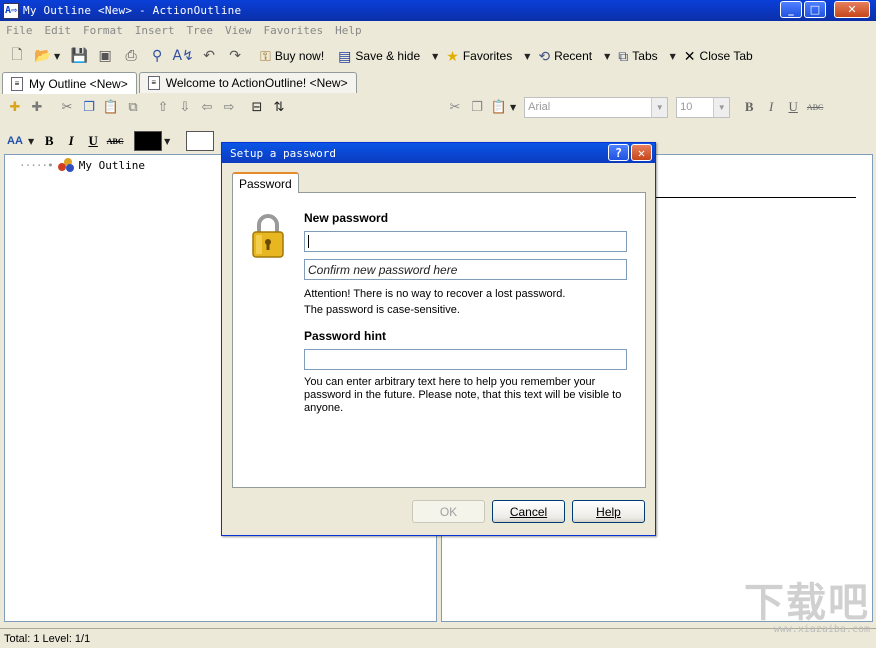  I want to click on redo-icon: ↷, so click(235, 56).